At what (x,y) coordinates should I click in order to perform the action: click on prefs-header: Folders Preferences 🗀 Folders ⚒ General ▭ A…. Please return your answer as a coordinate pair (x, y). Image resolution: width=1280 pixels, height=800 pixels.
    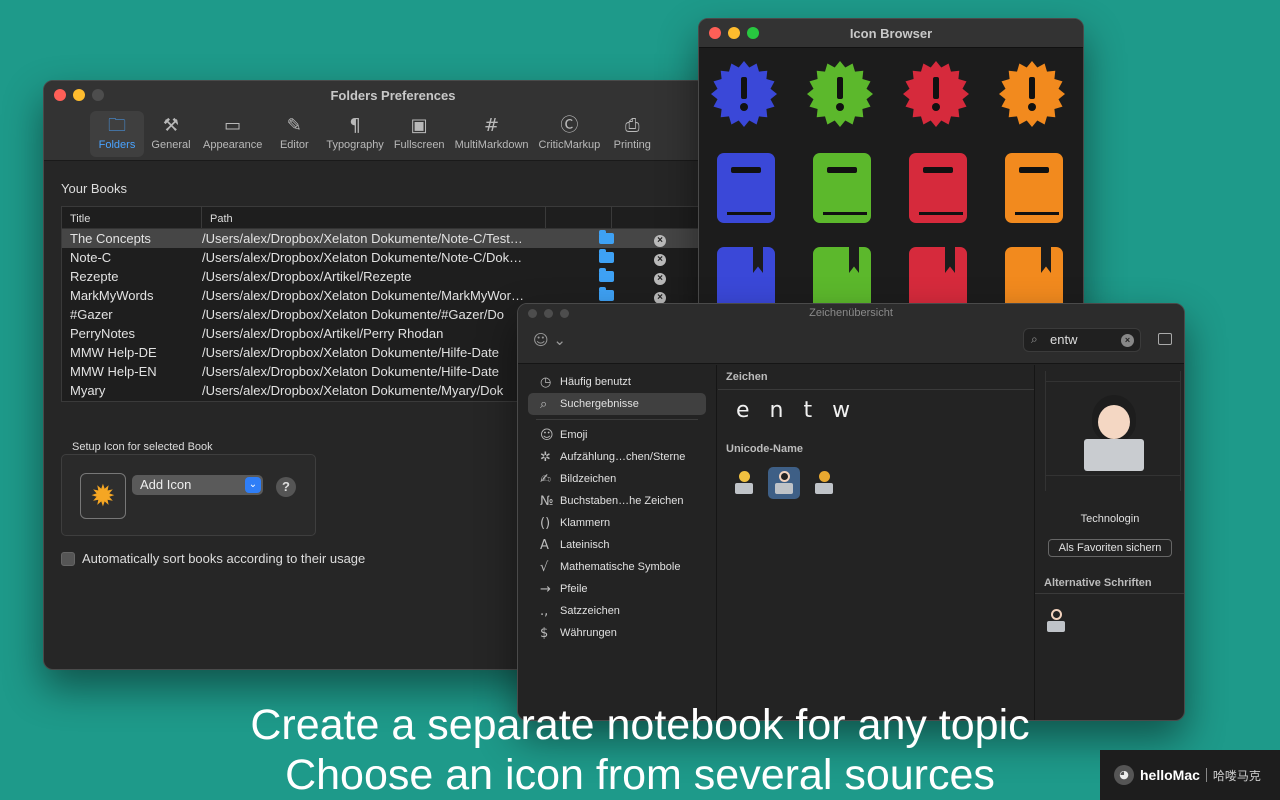
    Looking at the image, I should click on (393, 121).